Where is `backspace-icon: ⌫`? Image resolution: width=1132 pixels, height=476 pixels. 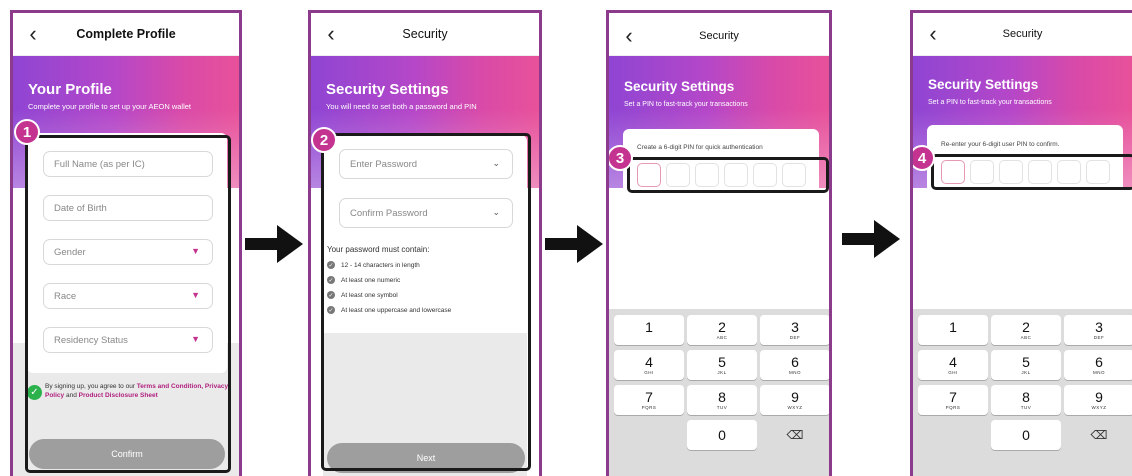 backspace-icon: ⌫ is located at coordinates (795, 435).